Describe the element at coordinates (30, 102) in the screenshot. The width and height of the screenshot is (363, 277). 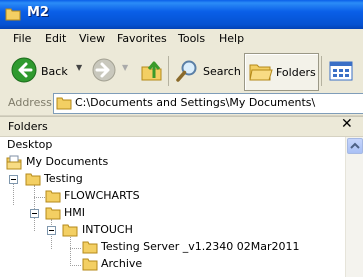
I see `address-label: Address` at that location.